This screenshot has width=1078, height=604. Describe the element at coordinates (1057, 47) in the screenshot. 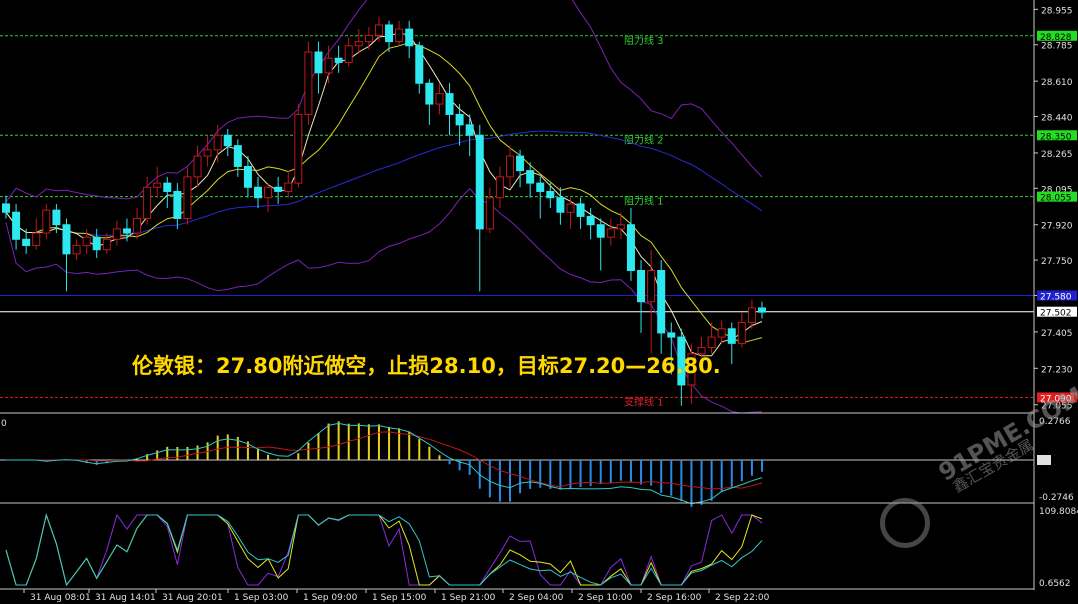

I see `price-tick-label: 28.785` at that location.